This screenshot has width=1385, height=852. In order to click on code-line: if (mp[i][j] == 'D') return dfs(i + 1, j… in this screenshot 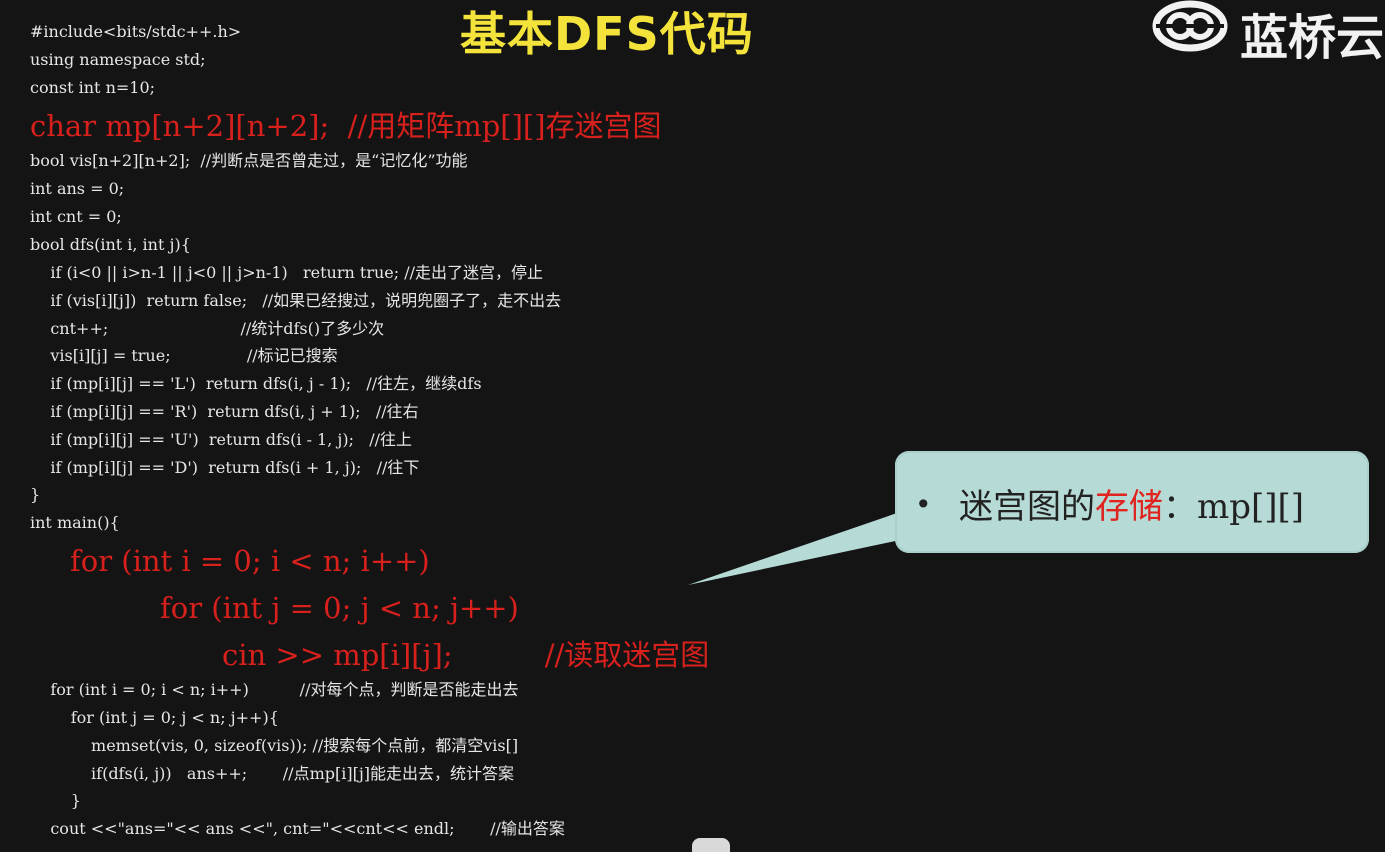, I will do `click(225, 467)`.